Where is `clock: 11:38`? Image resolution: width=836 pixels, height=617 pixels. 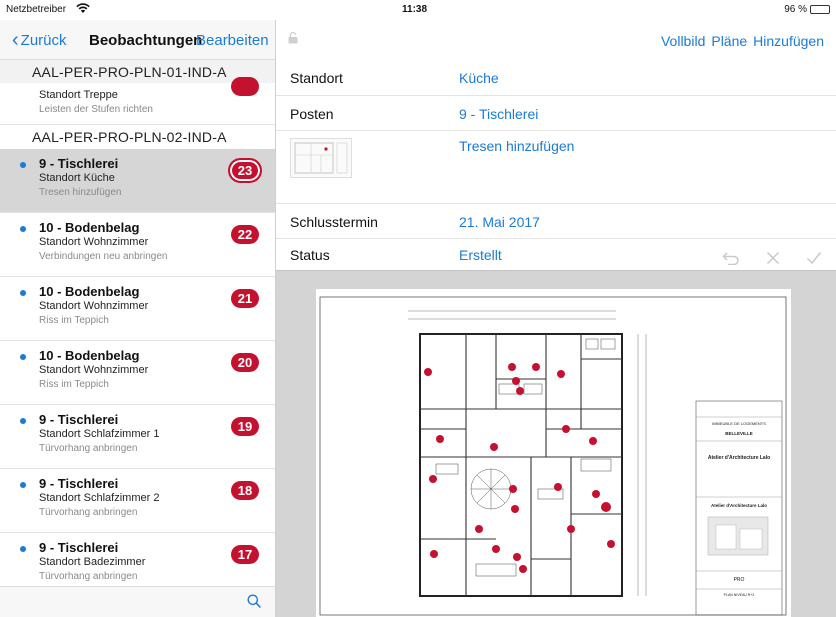 clock: 11:38 is located at coordinates (415, 9).